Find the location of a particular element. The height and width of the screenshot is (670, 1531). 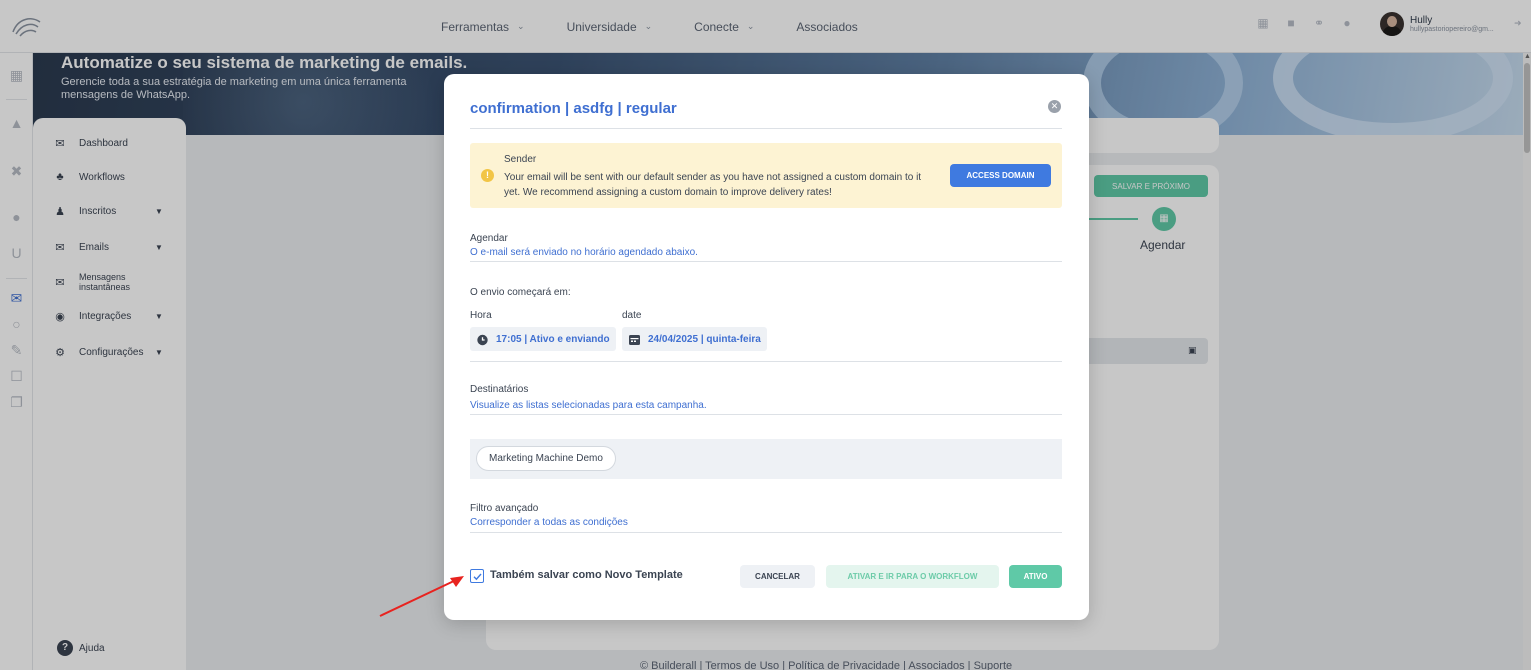

activate-workflow-button: ATIVAR E IR PARA O WORKFLOW is located at coordinates (912, 576).